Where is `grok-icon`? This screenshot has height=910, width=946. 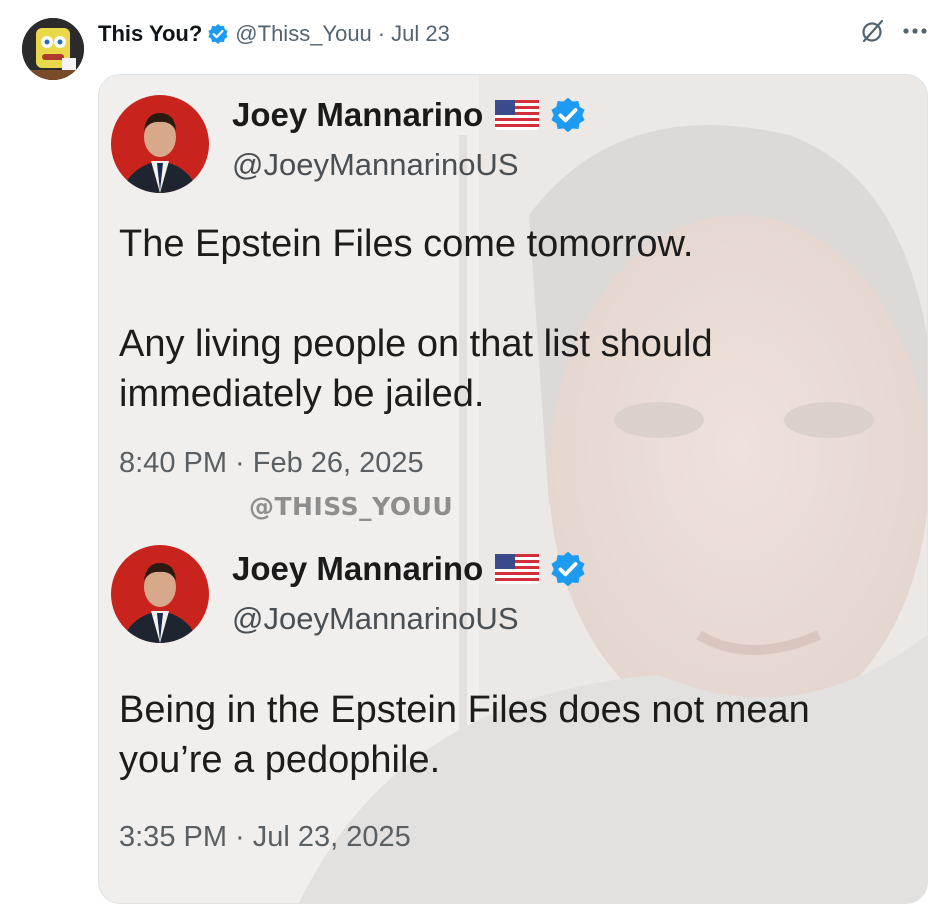 grok-icon is located at coordinates (873, 31).